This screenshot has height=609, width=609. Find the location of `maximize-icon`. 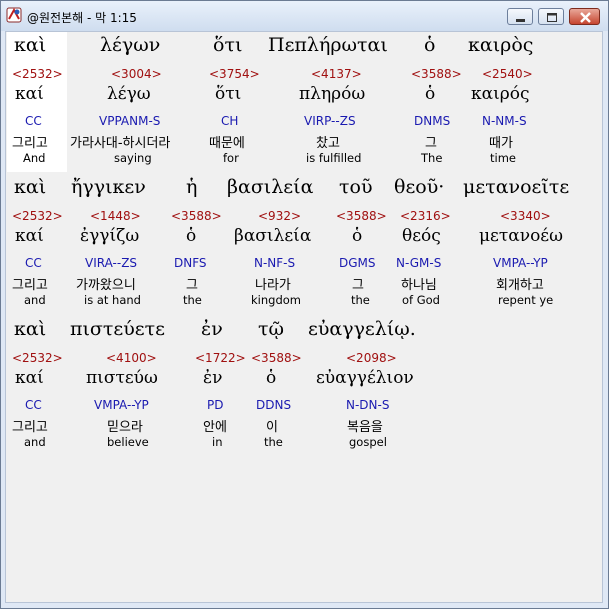

maximize-icon is located at coordinates (552, 17).